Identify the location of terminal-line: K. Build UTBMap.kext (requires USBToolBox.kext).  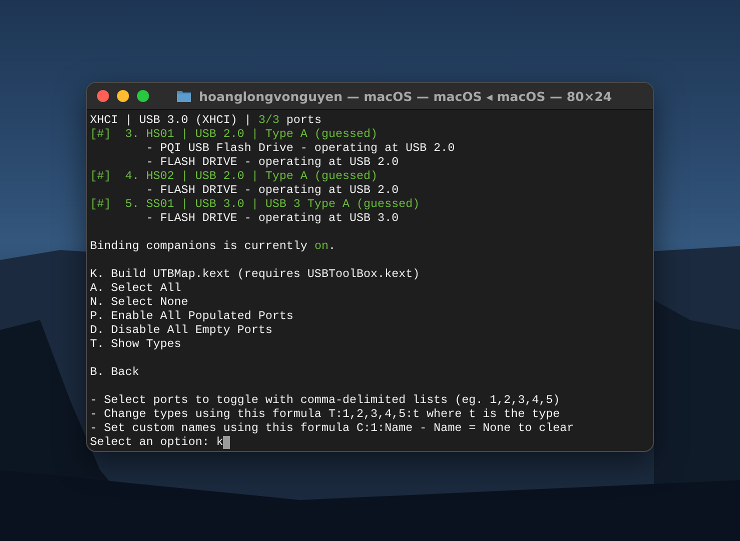
(255, 274).